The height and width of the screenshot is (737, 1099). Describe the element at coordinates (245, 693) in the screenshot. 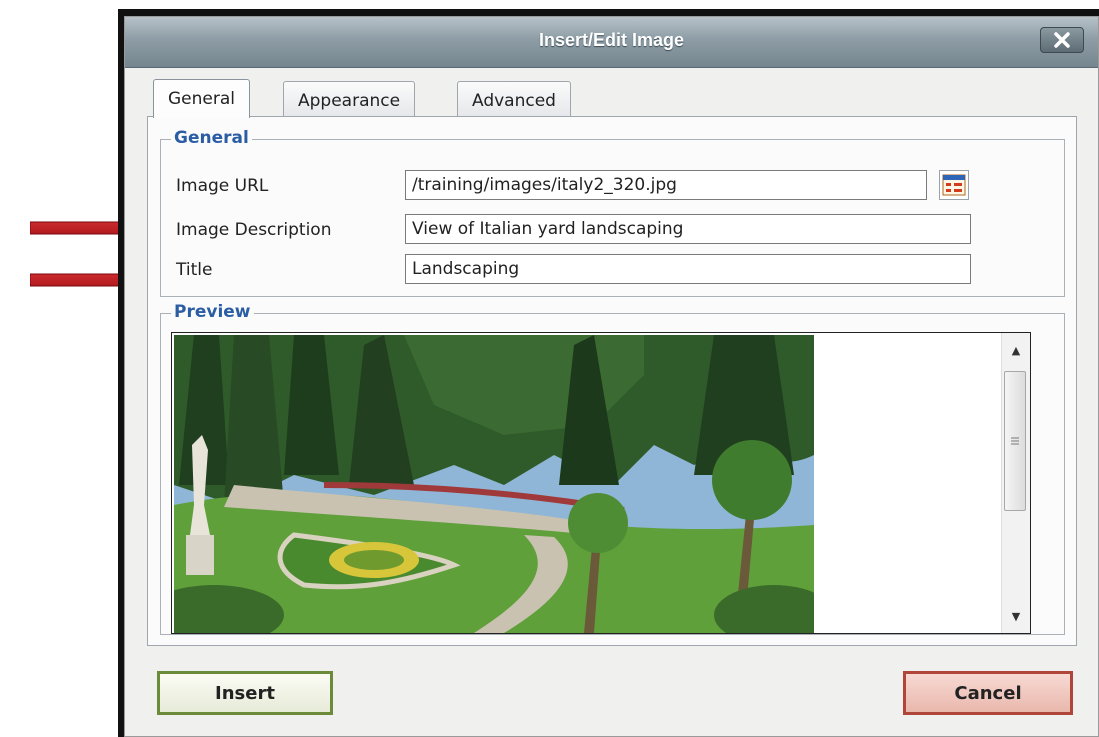

I see `insert-button: Insert` at that location.